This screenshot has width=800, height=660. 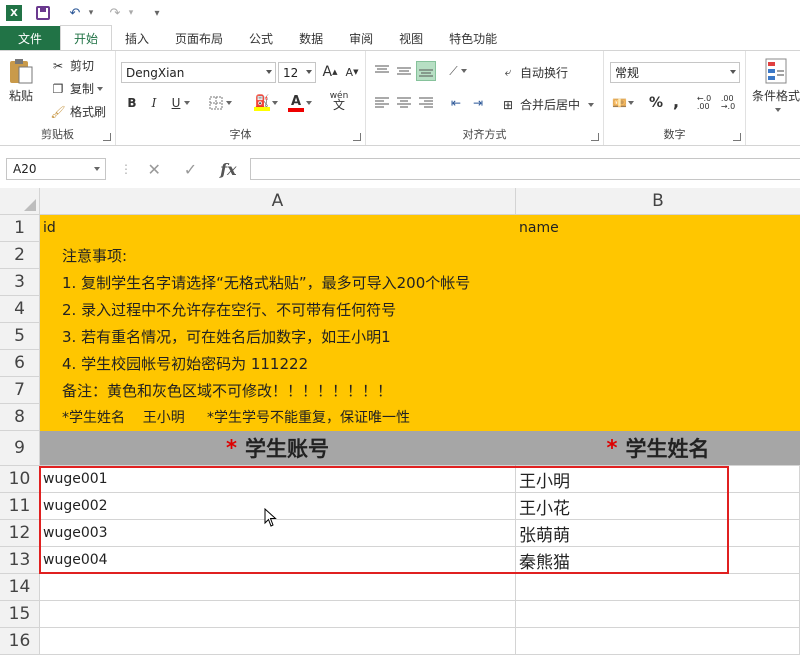 What do you see at coordinates (262, 103) in the screenshot?
I see `fill-color-button: ⛽` at bounding box center [262, 103].